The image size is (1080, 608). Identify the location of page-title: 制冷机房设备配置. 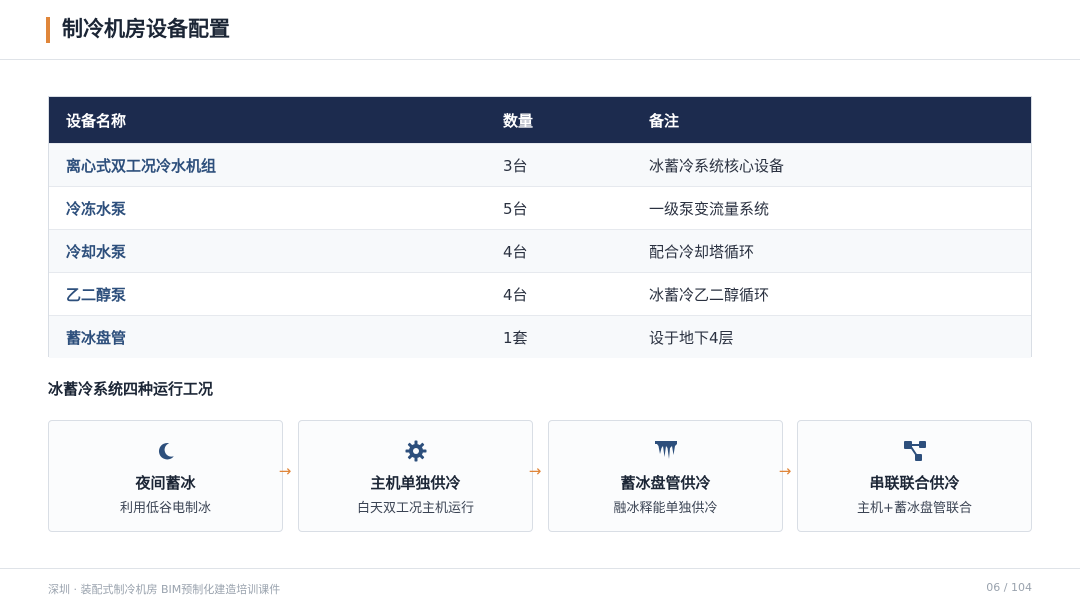
(146, 29).